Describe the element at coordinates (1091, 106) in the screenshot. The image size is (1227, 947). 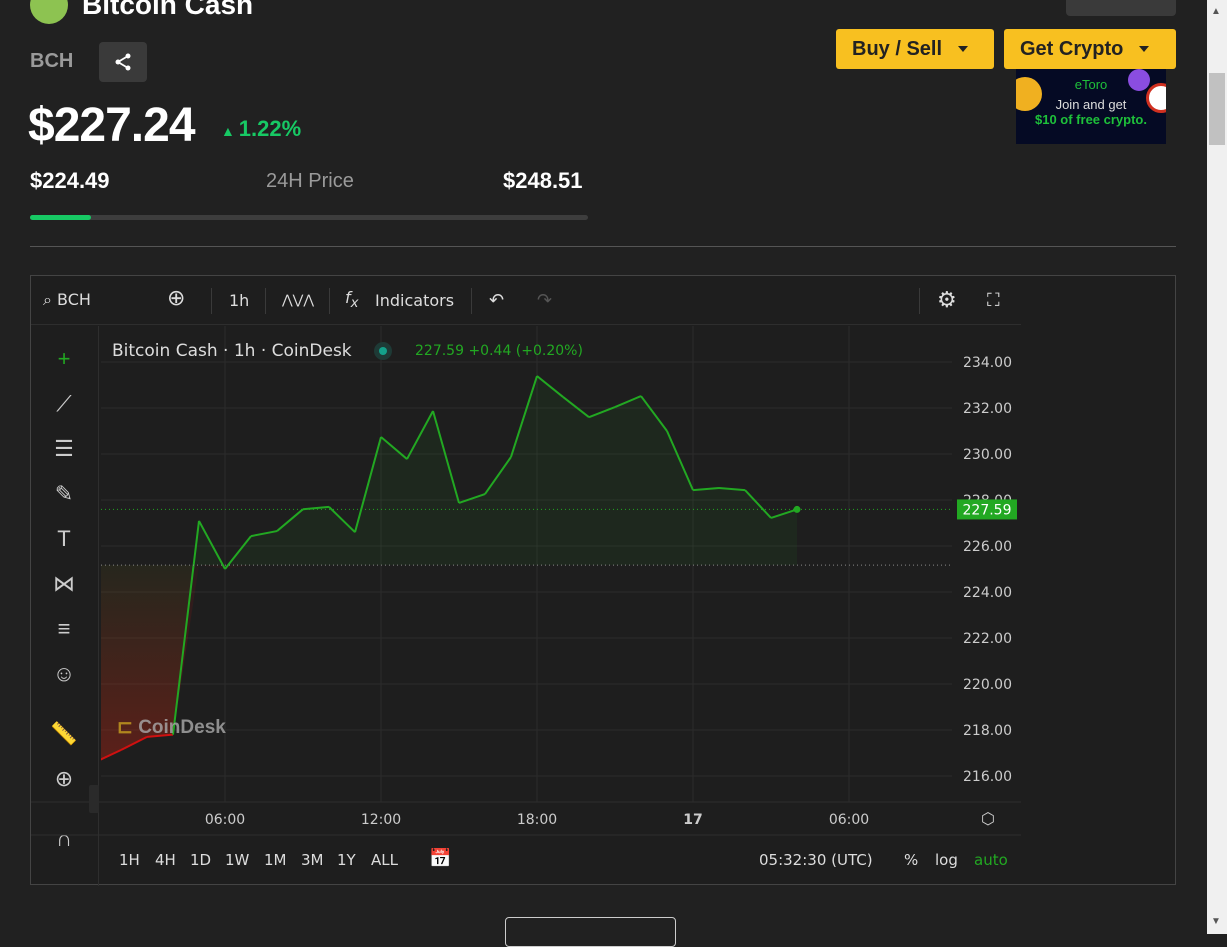
I see `etoro-ad: eToro Join and get $10 of free crypto.` at that location.